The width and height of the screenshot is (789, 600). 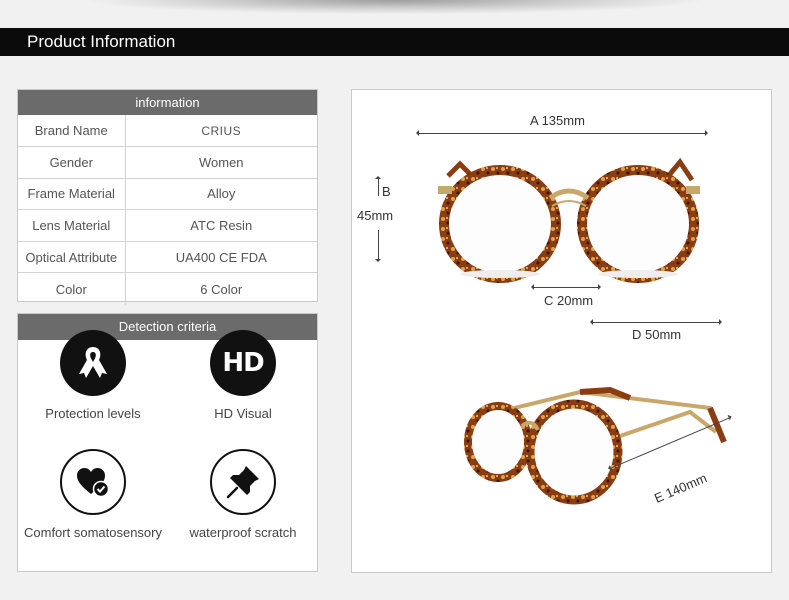 What do you see at coordinates (557, 120) in the screenshot?
I see `dimension-a-label: A 135mm` at bounding box center [557, 120].